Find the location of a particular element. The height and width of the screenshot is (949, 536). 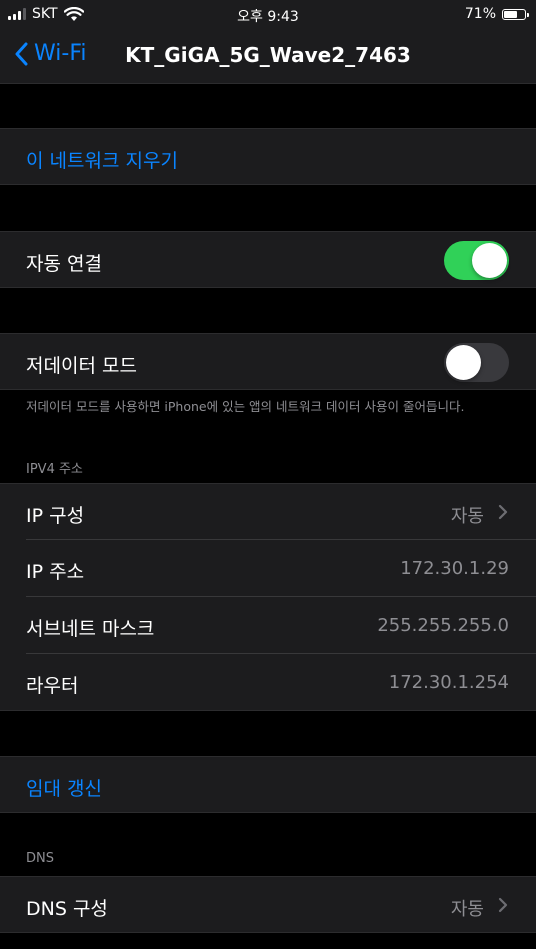

dns-config-label: DNS 구성 is located at coordinates (67, 909).